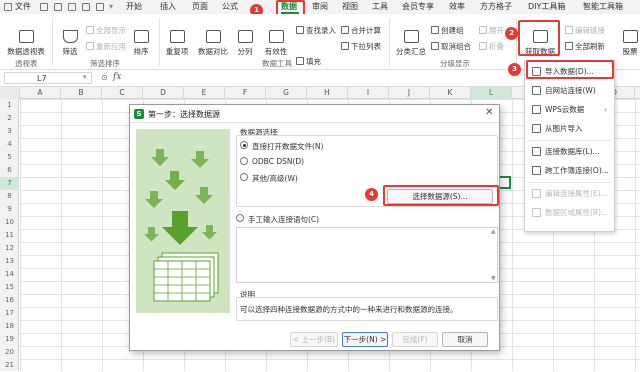 The height and width of the screenshot is (372, 640). I want to click on dropdown-item: 自网站连接(W), so click(570, 90).